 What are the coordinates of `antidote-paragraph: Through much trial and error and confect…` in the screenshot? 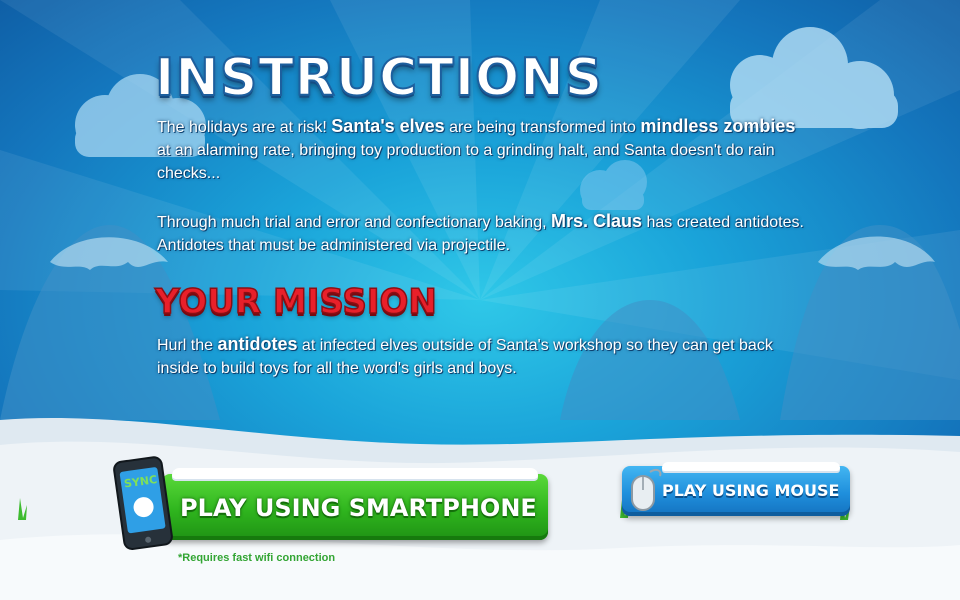 It's located at (482, 233).